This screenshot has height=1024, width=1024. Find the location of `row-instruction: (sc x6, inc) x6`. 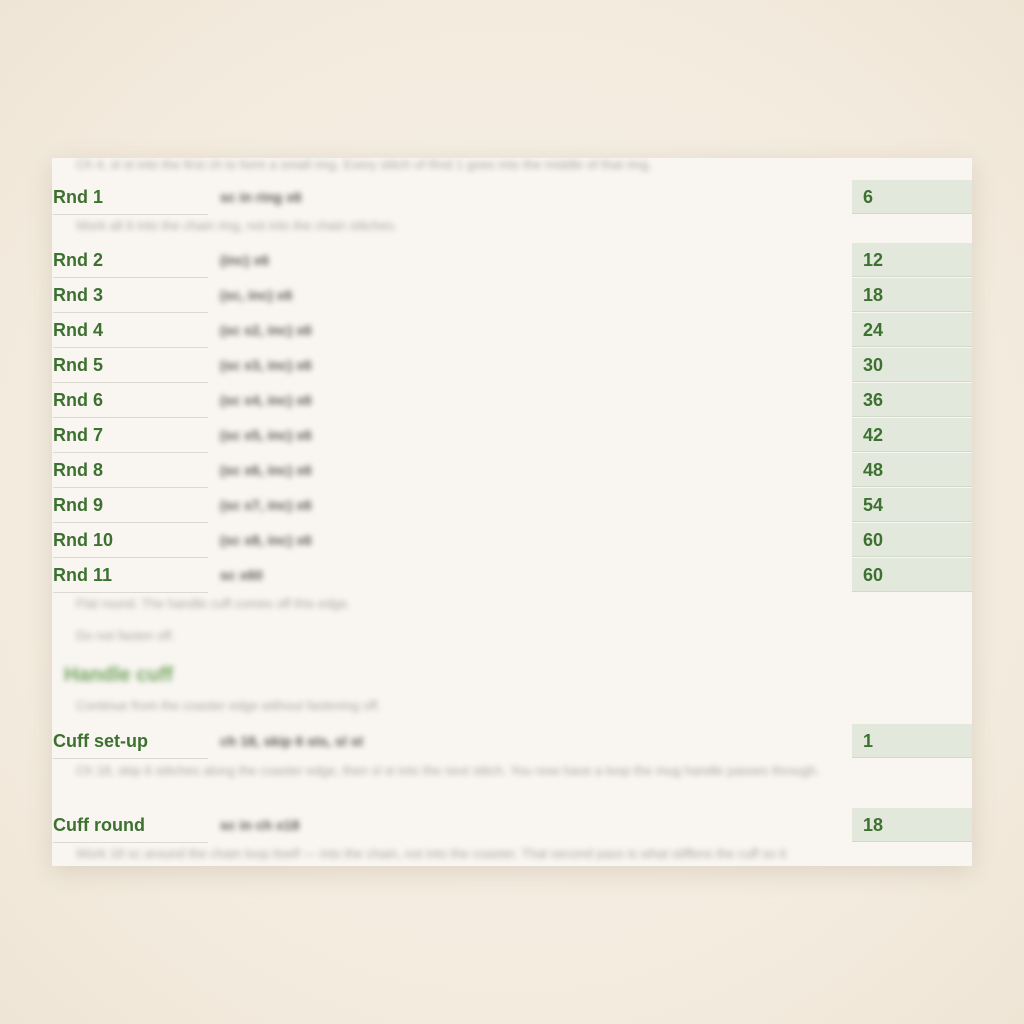

row-instruction: (sc x6, inc) x6 is located at coordinates (266, 470).